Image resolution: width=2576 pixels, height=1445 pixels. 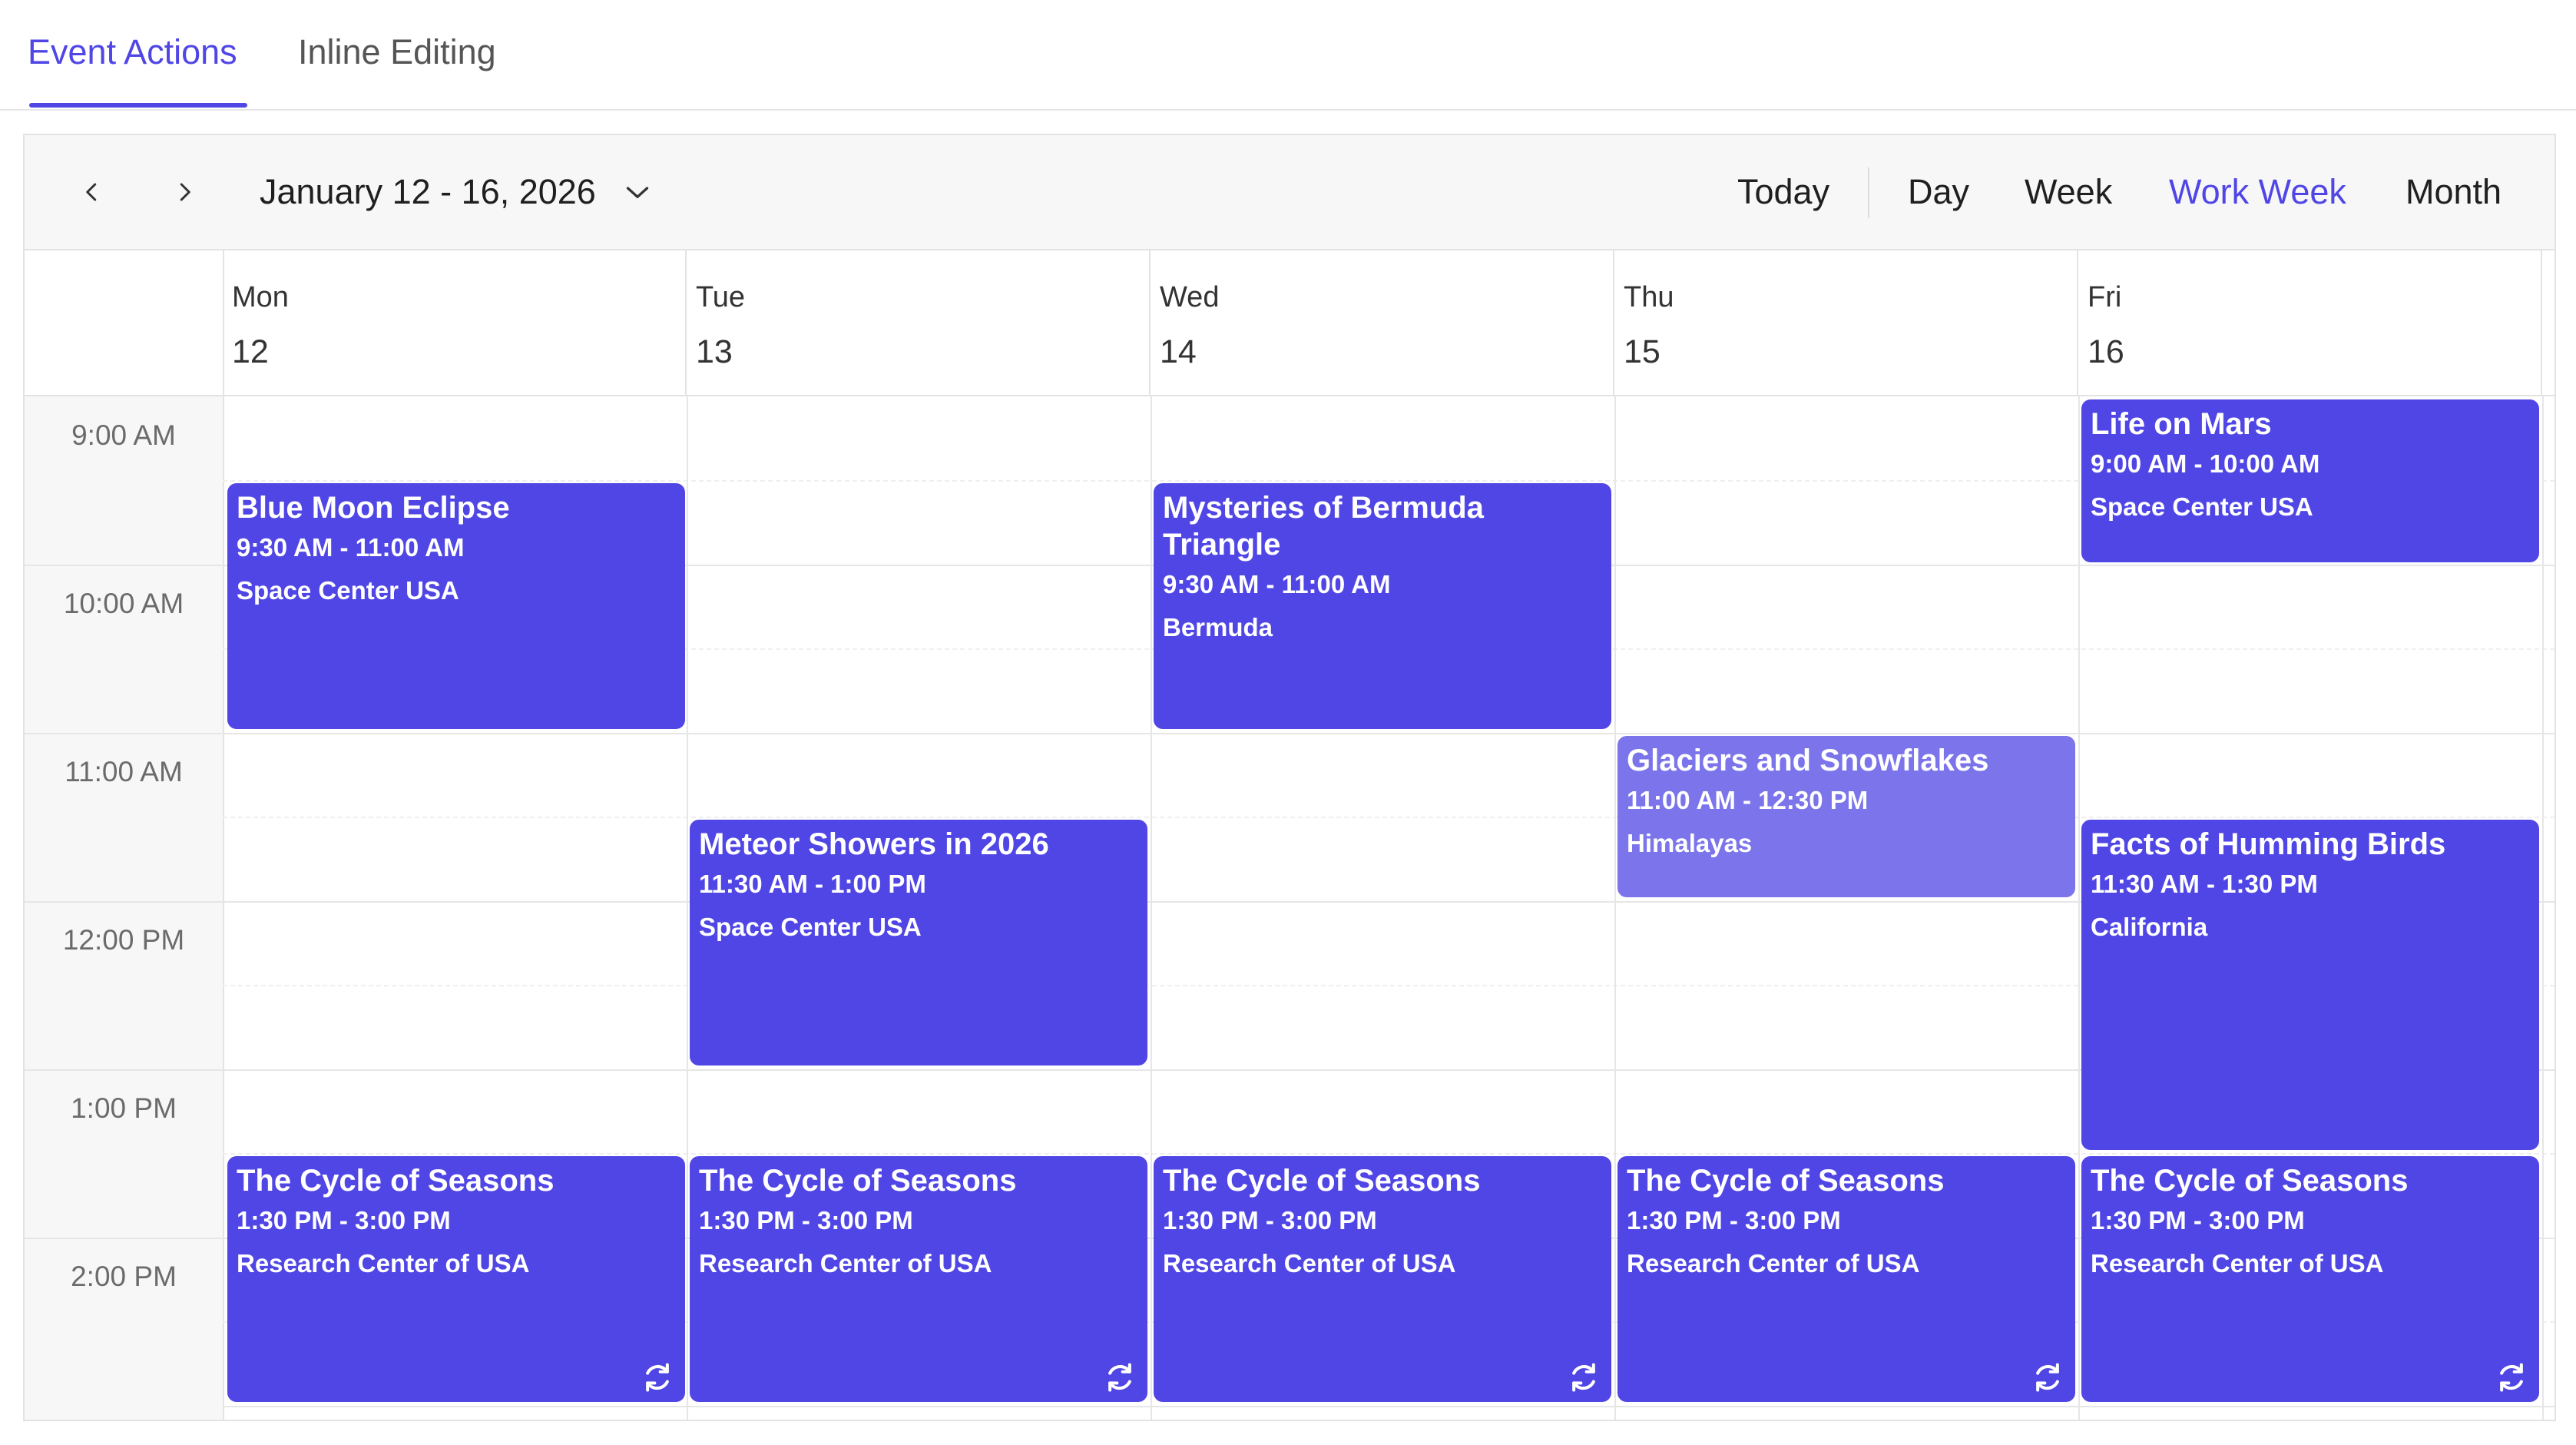 What do you see at coordinates (455, 322) in the screenshot?
I see `day-header-mon: Mon 12` at bounding box center [455, 322].